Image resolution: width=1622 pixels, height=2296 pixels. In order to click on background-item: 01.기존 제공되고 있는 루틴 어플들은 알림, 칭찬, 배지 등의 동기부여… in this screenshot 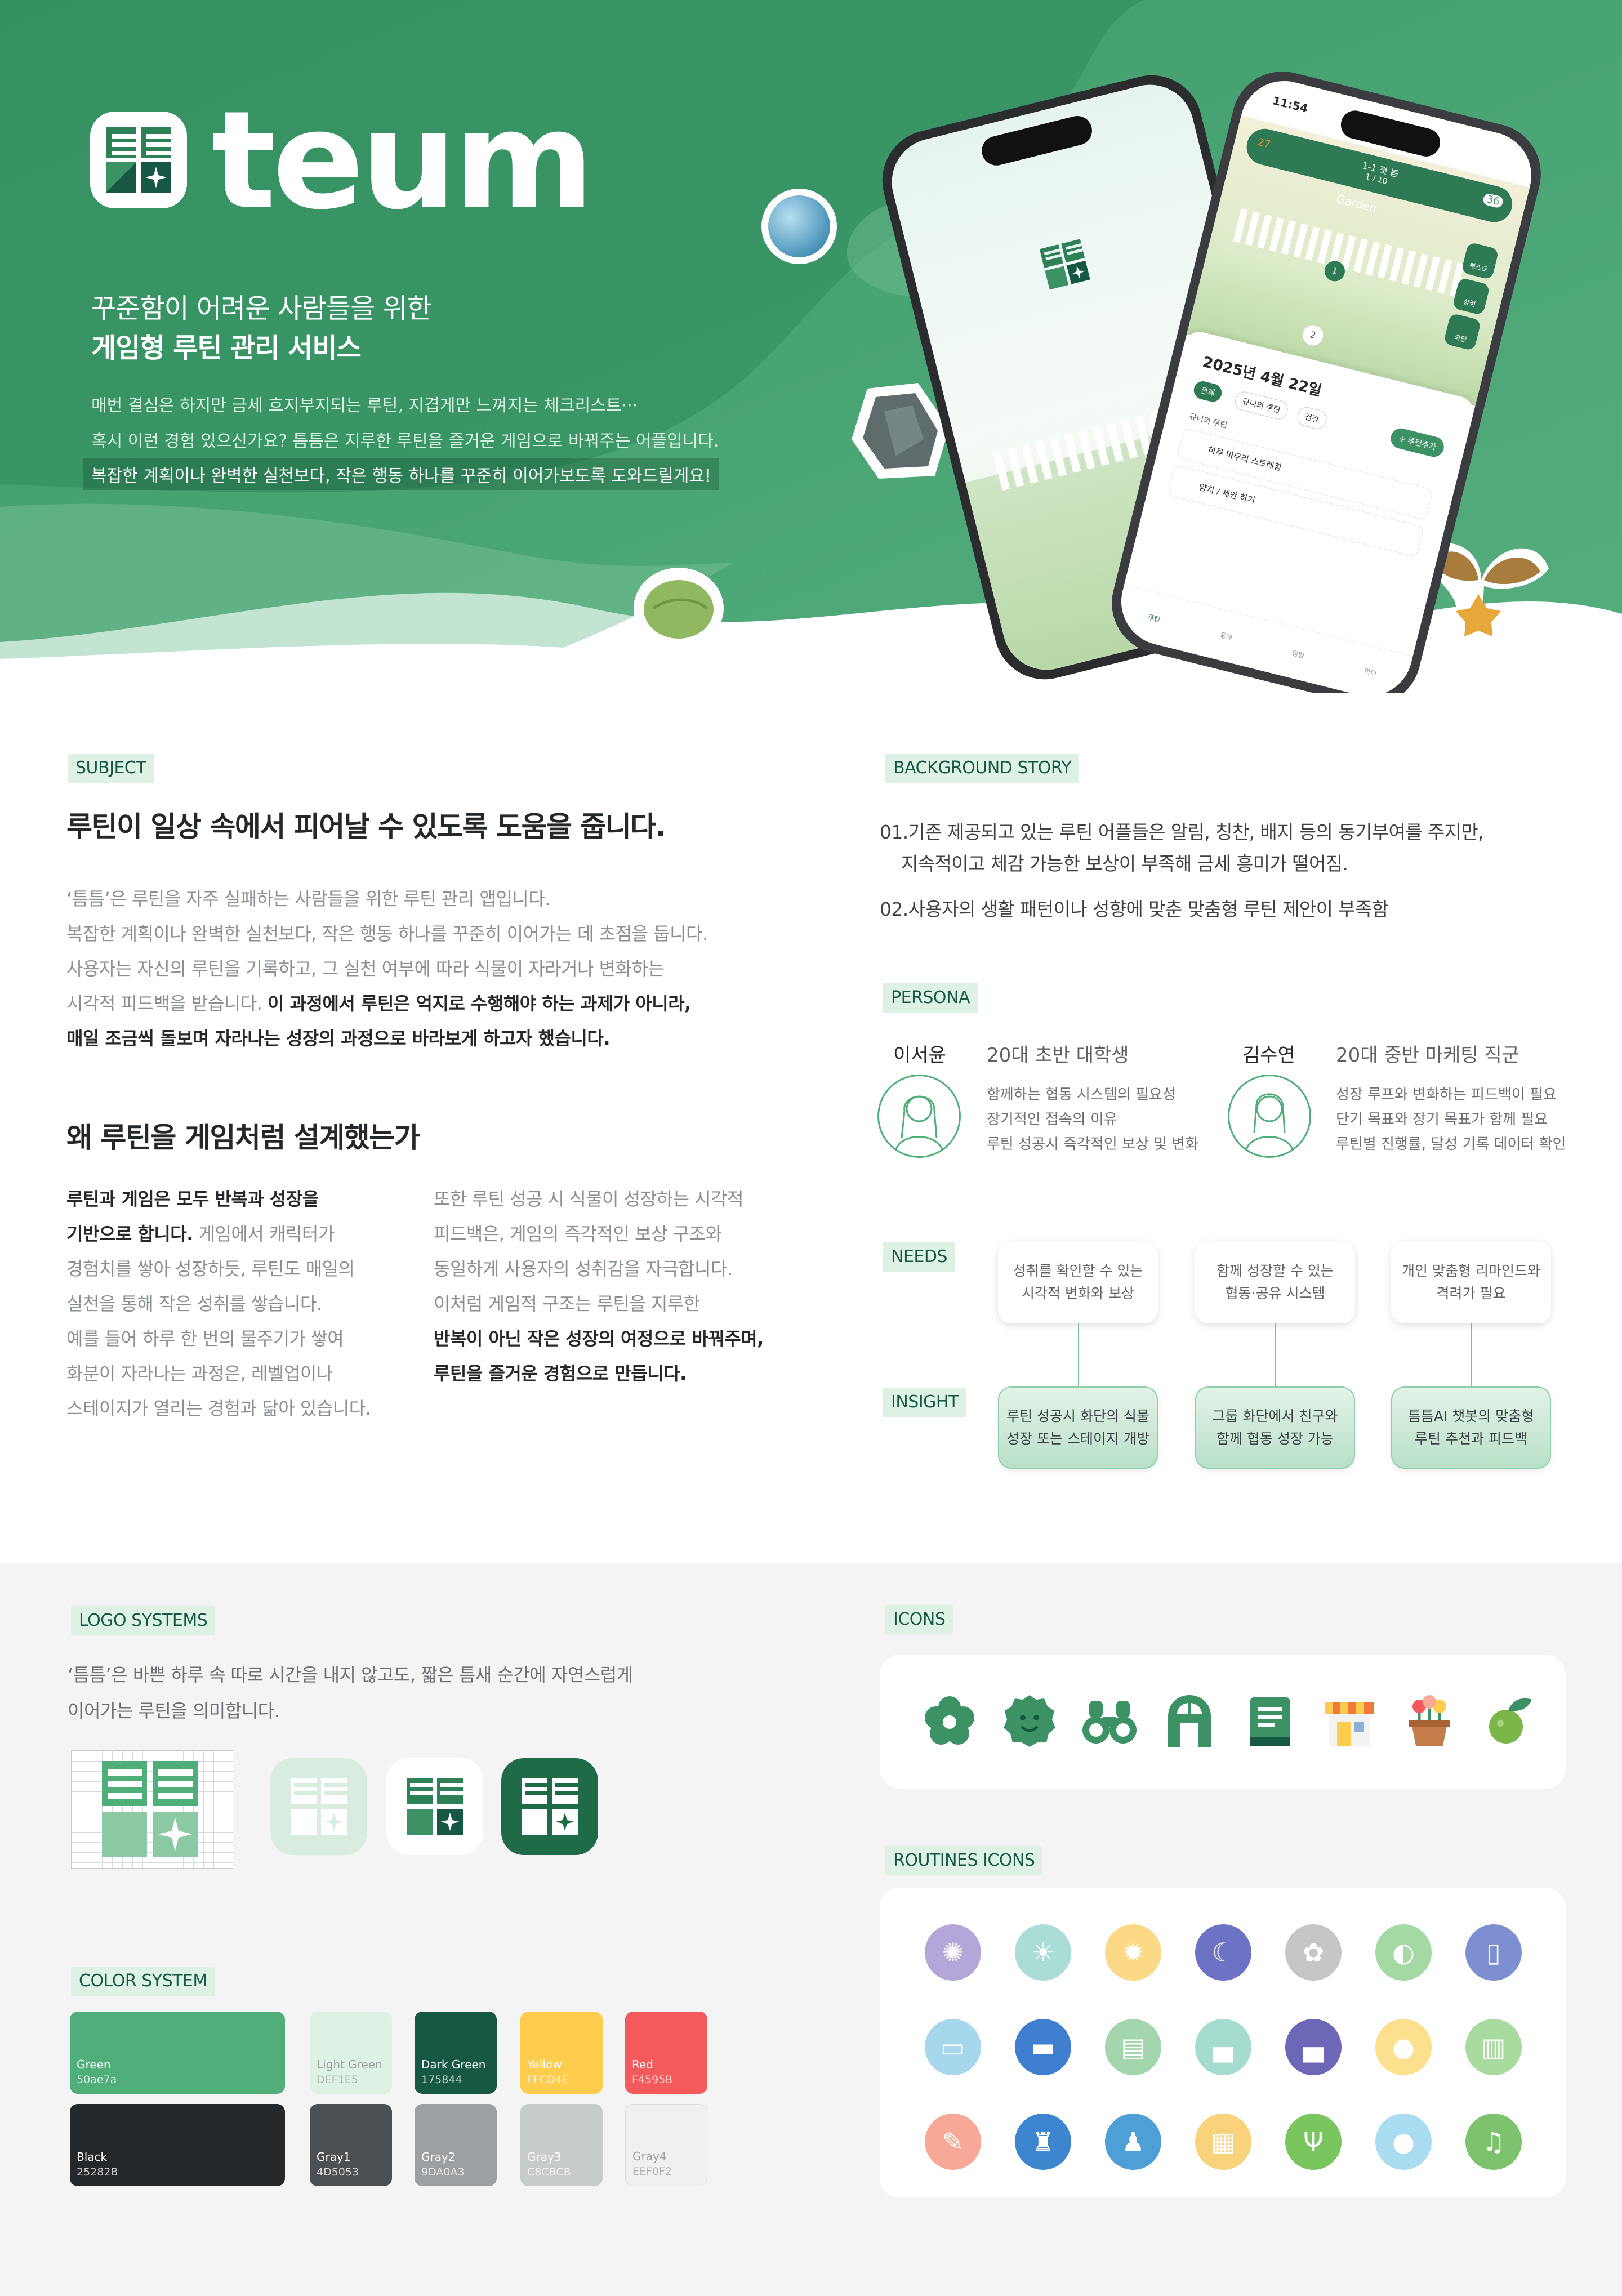, I will do `click(1182, 832)`.